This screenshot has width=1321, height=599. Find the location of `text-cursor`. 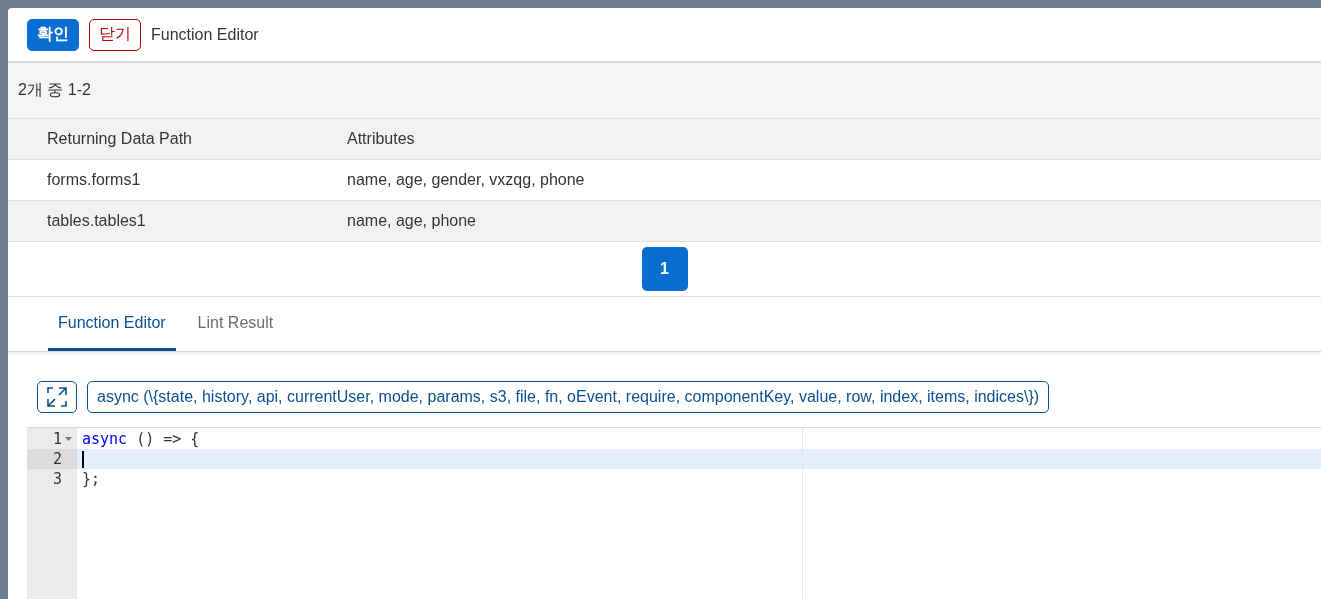

text-cursor is located at coordinates (83, 459).